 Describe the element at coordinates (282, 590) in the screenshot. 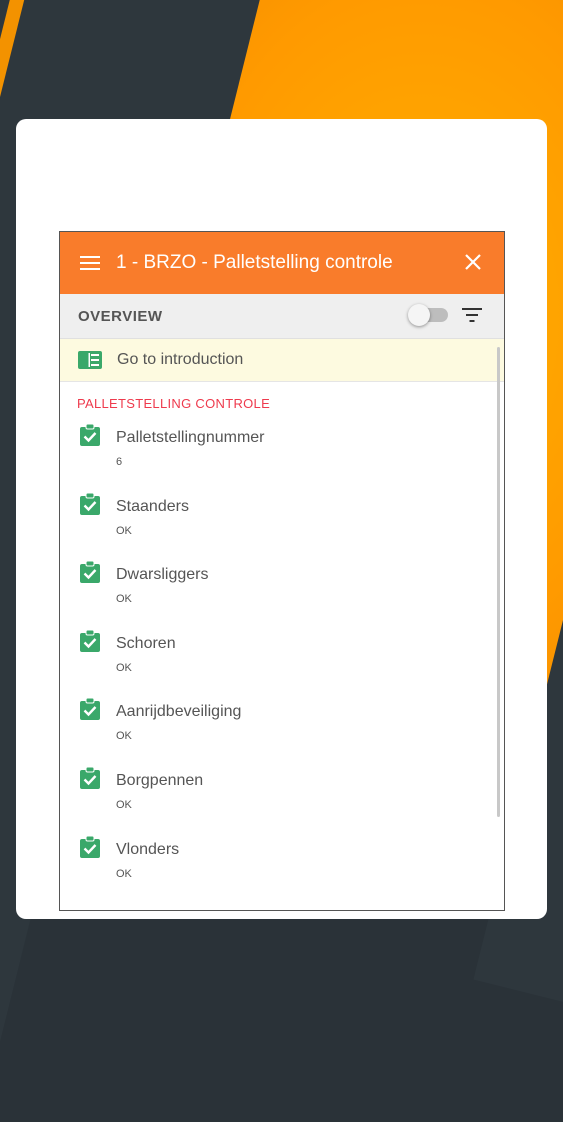

I see `list-item: Dwarsliggers OK` at that location.